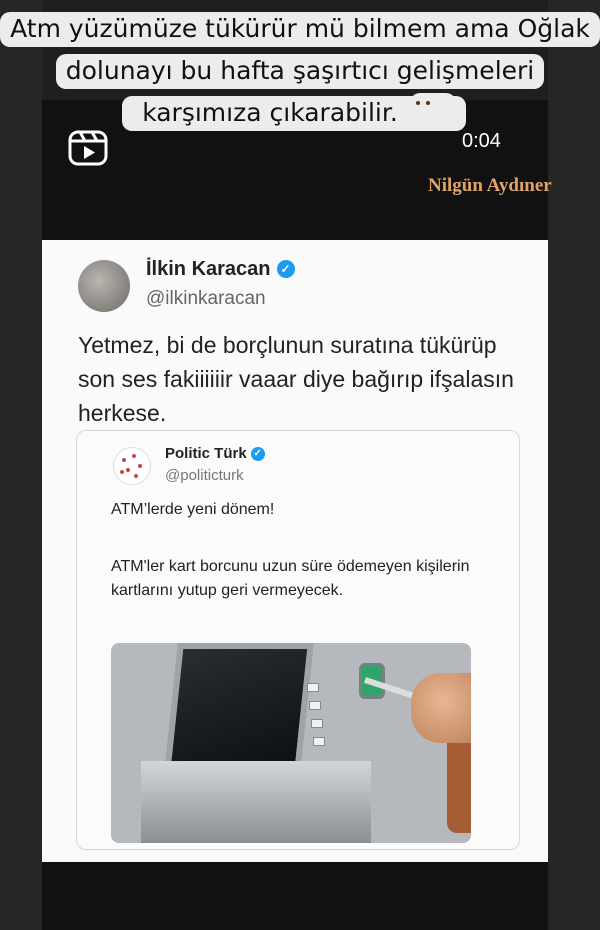 The image size is (600, 930). What do you see at coordinates (88, 148) in the screenshot?
I see `reels-icon` at bounding box center [88, 148].